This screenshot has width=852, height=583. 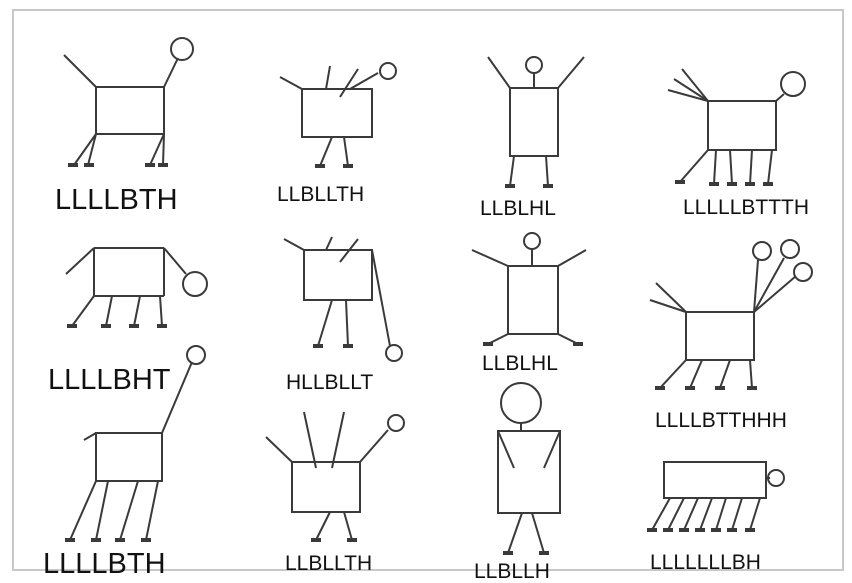 What do you see at coordinates (329, 563) in the screenshot?
I see `figure-label-10: LLBLLTH` at bounding box center [329, 563].